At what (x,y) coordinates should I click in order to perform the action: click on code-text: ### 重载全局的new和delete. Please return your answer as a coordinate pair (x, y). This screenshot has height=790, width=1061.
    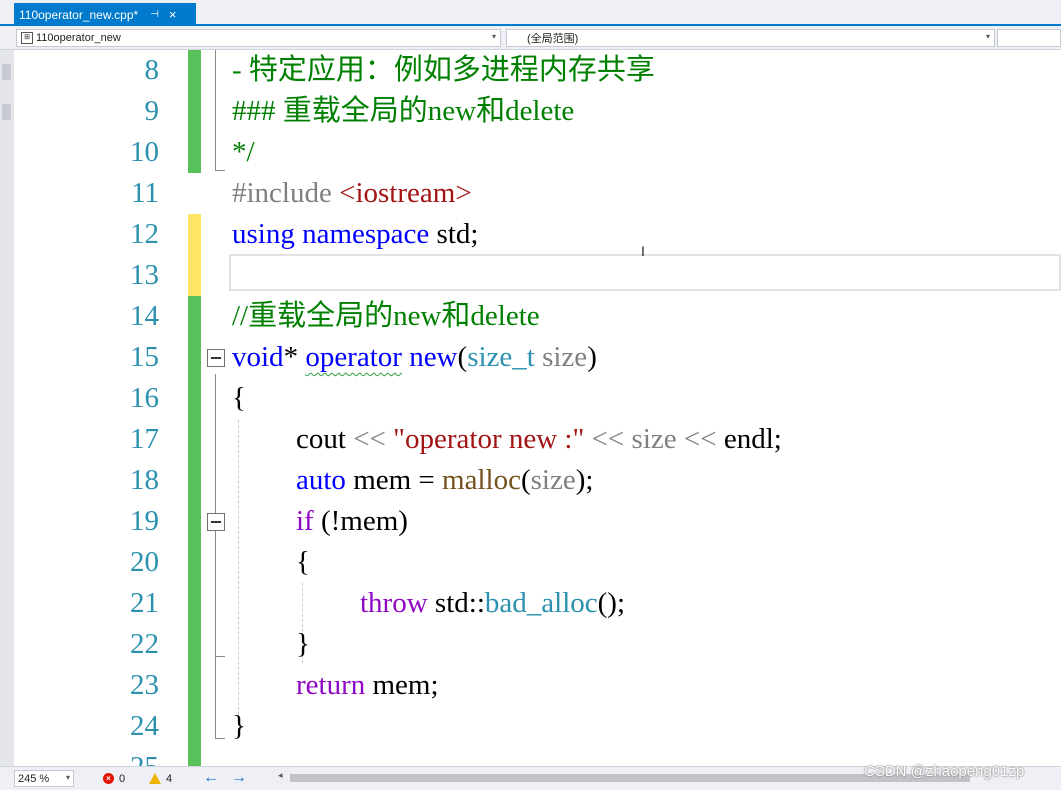
    Looking at the image, I should click on (403, 111).